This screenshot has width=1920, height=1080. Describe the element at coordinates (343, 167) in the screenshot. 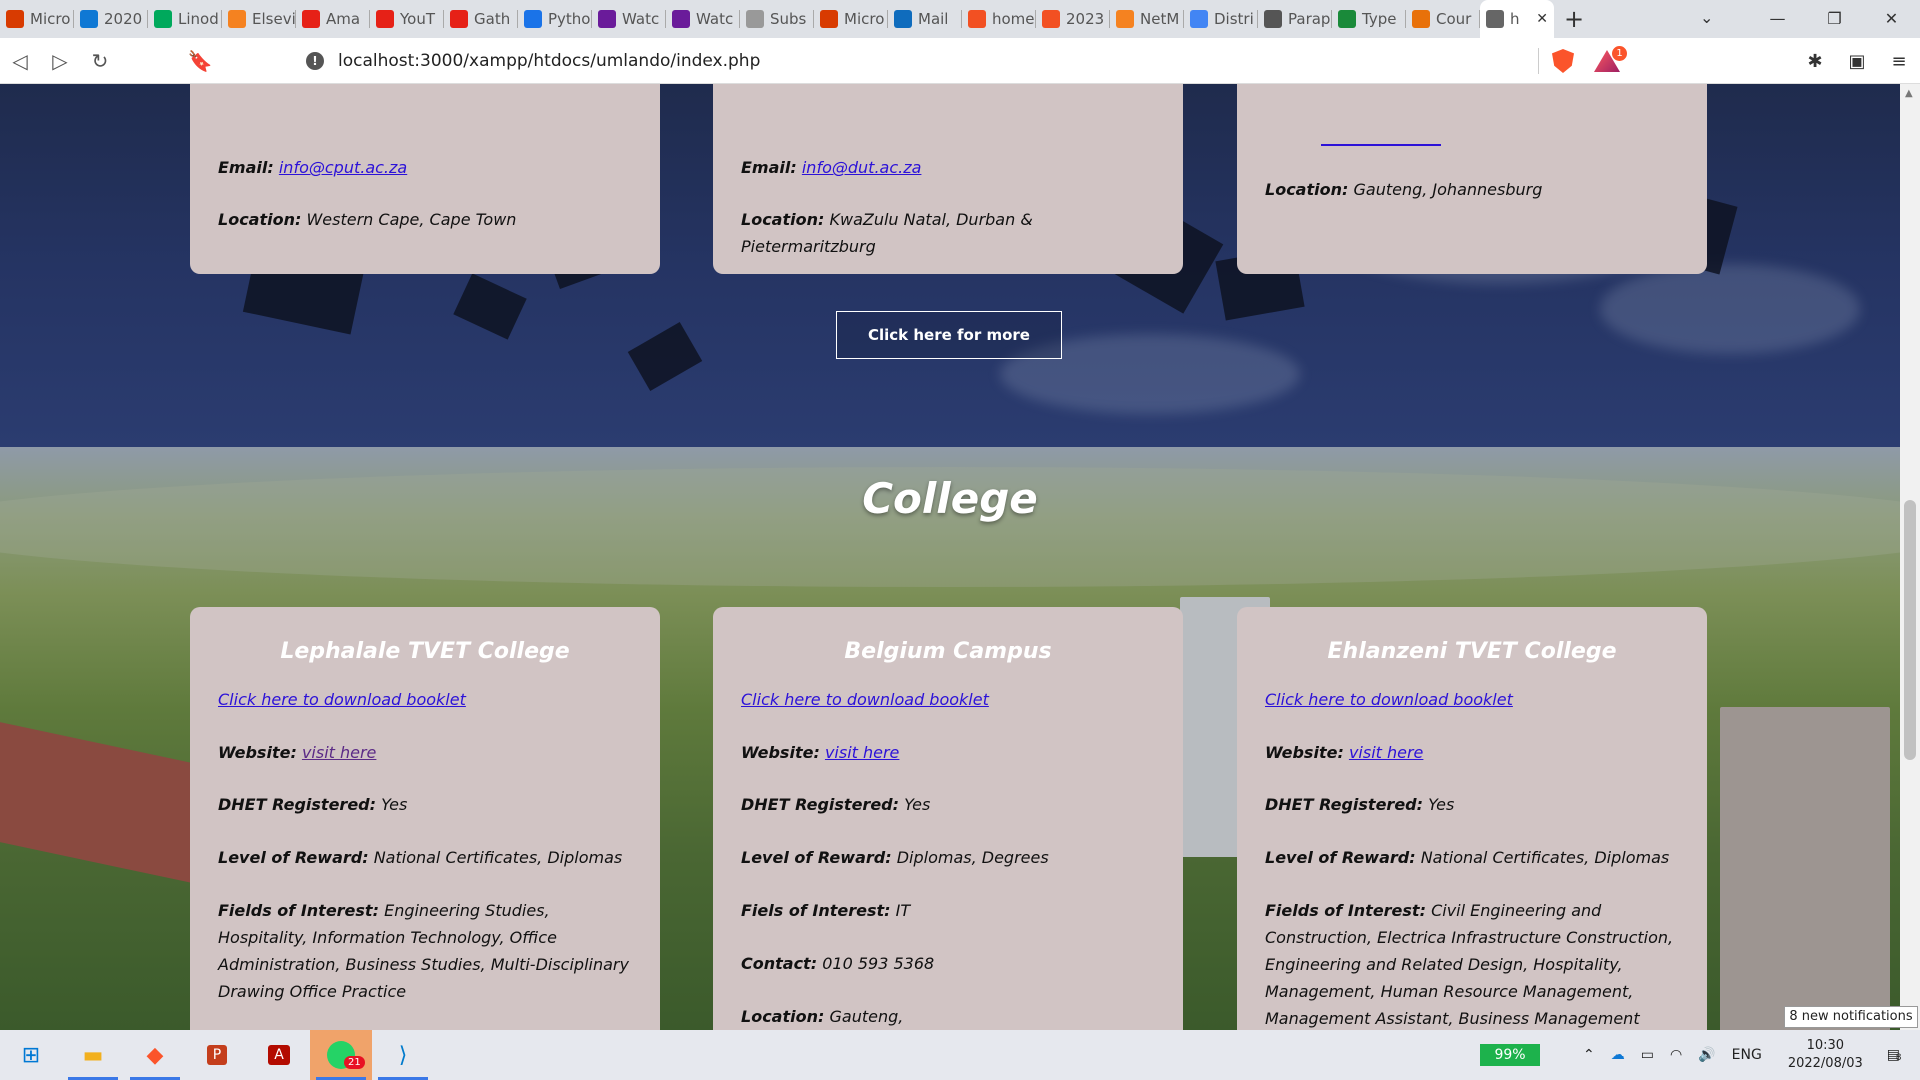

I see `email-link: info@cput.ac.za` at that location.